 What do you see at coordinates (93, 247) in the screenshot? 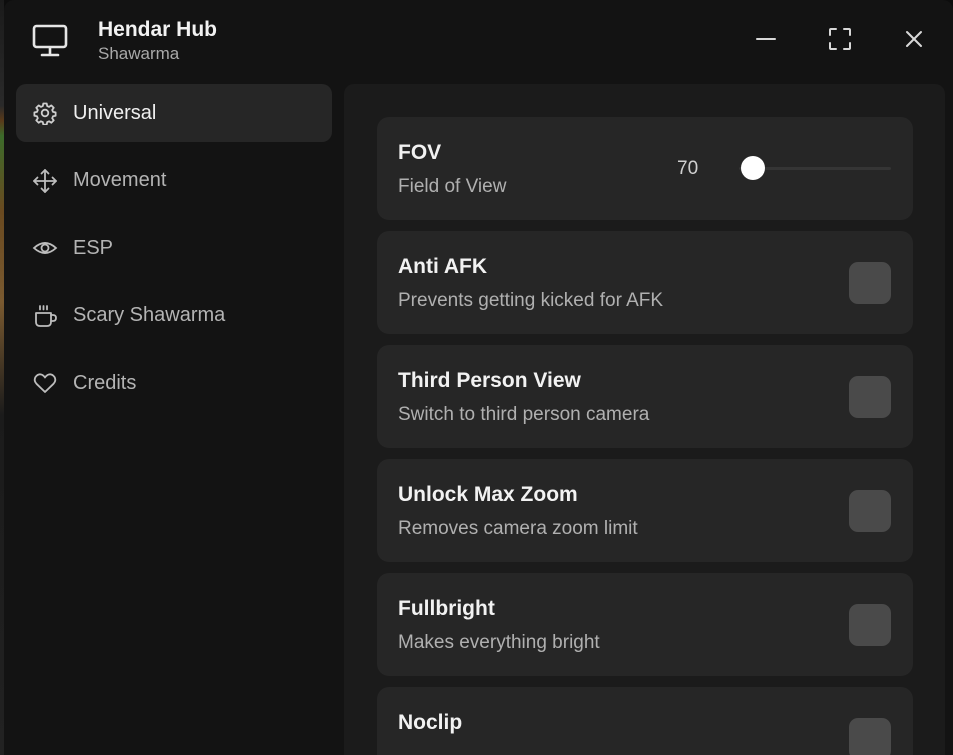
I see `sidebar-item-label: ESP` at bounding box center [93, 247].